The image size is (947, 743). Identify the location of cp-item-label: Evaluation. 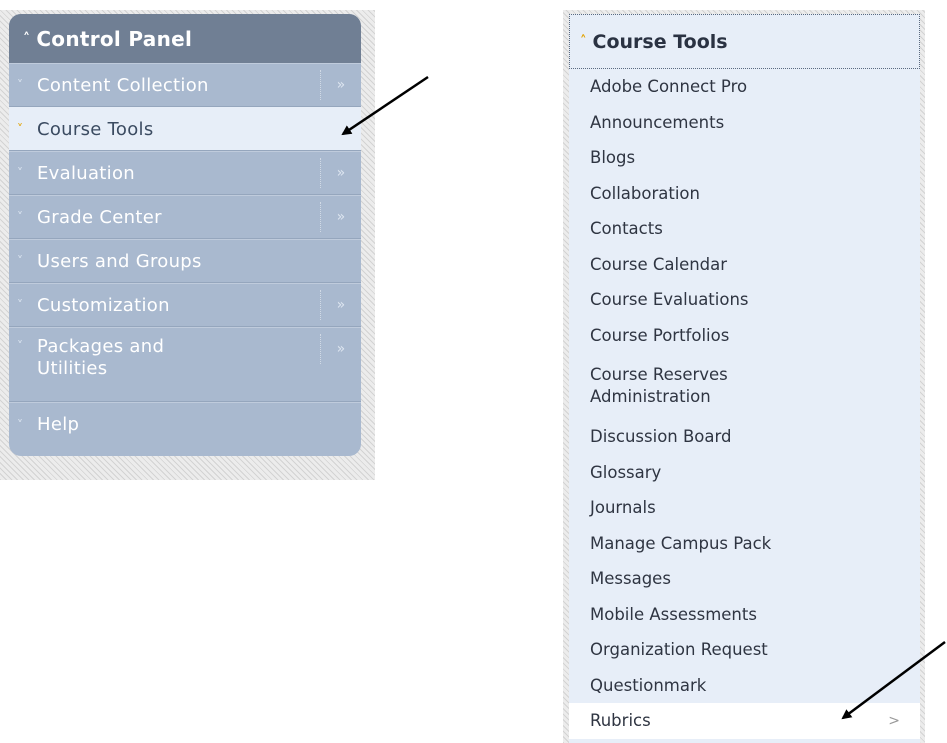
(86, 173).